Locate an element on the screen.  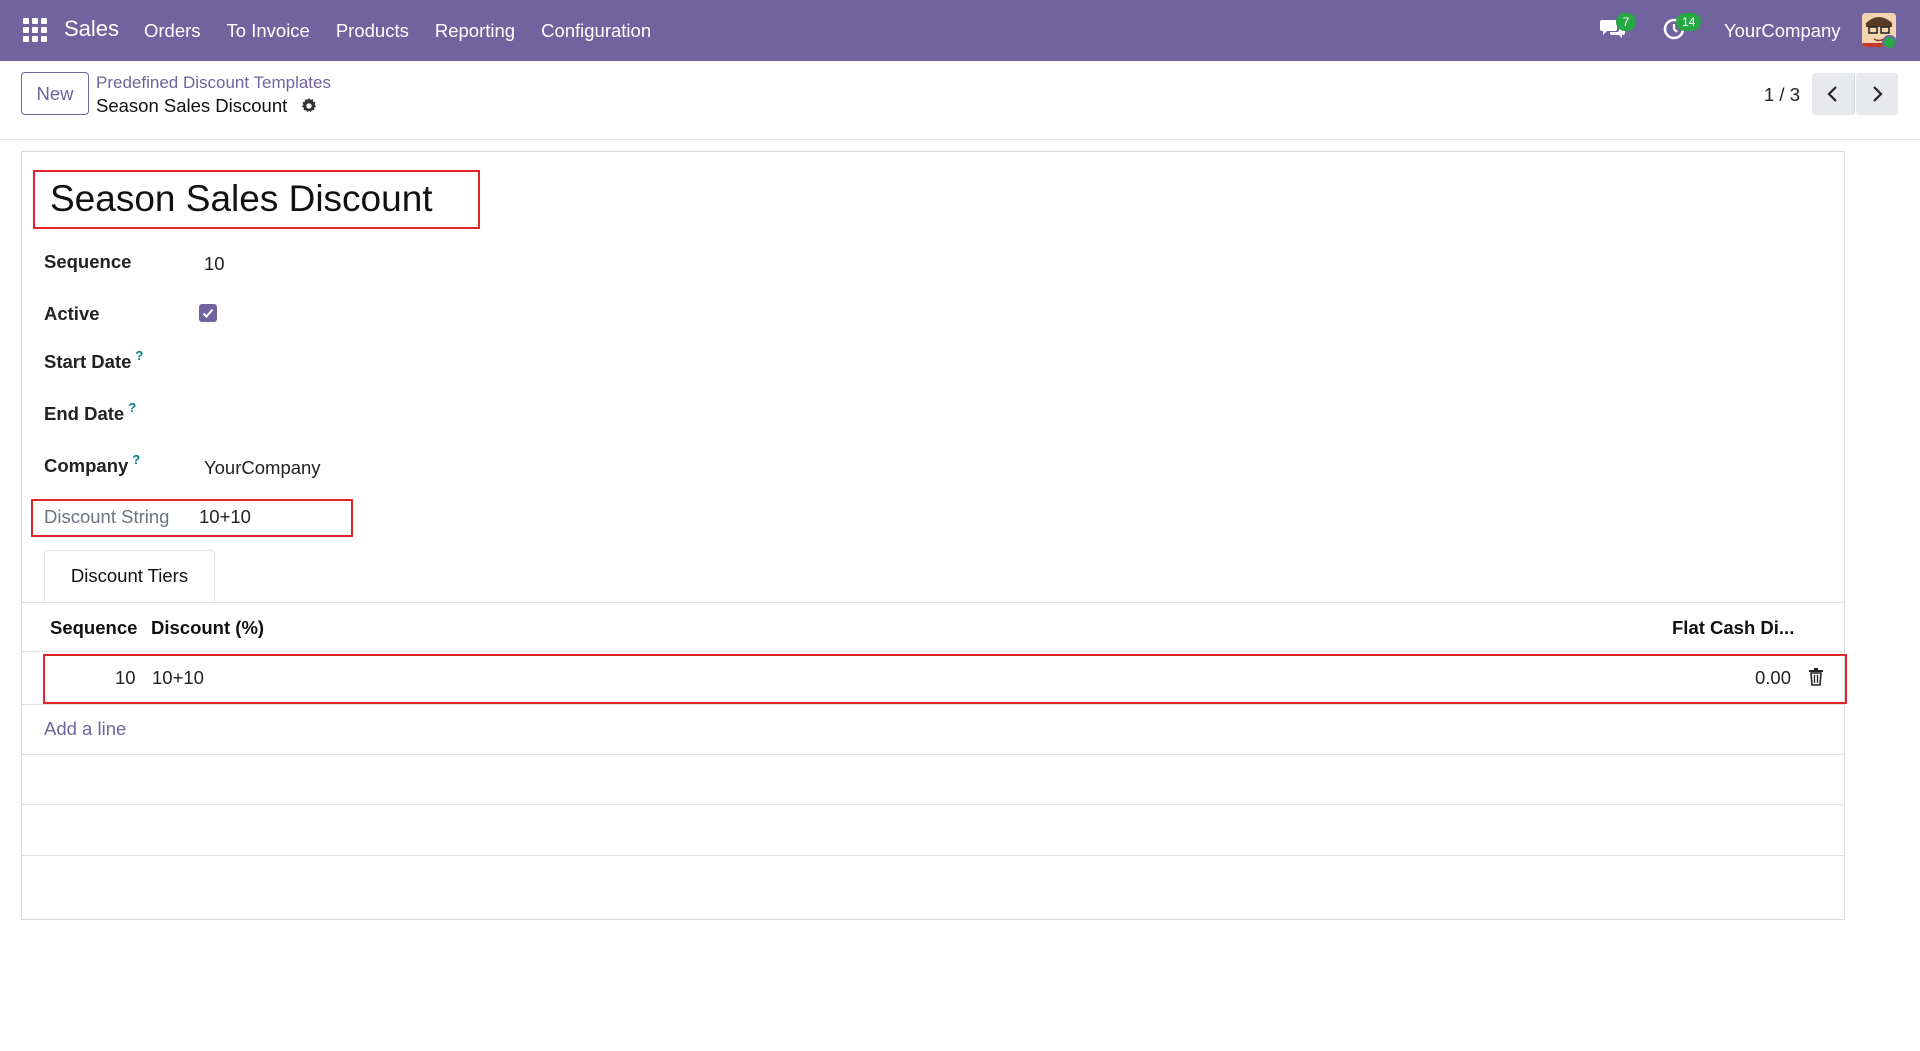
record-title-field: Season Sales Discount is located at coordinates (241, 199).